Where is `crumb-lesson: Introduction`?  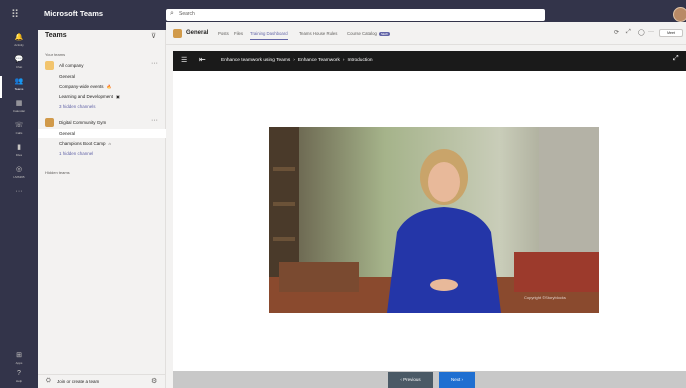
crumb-lesson: Introduction is located at coordinates (360, 60).